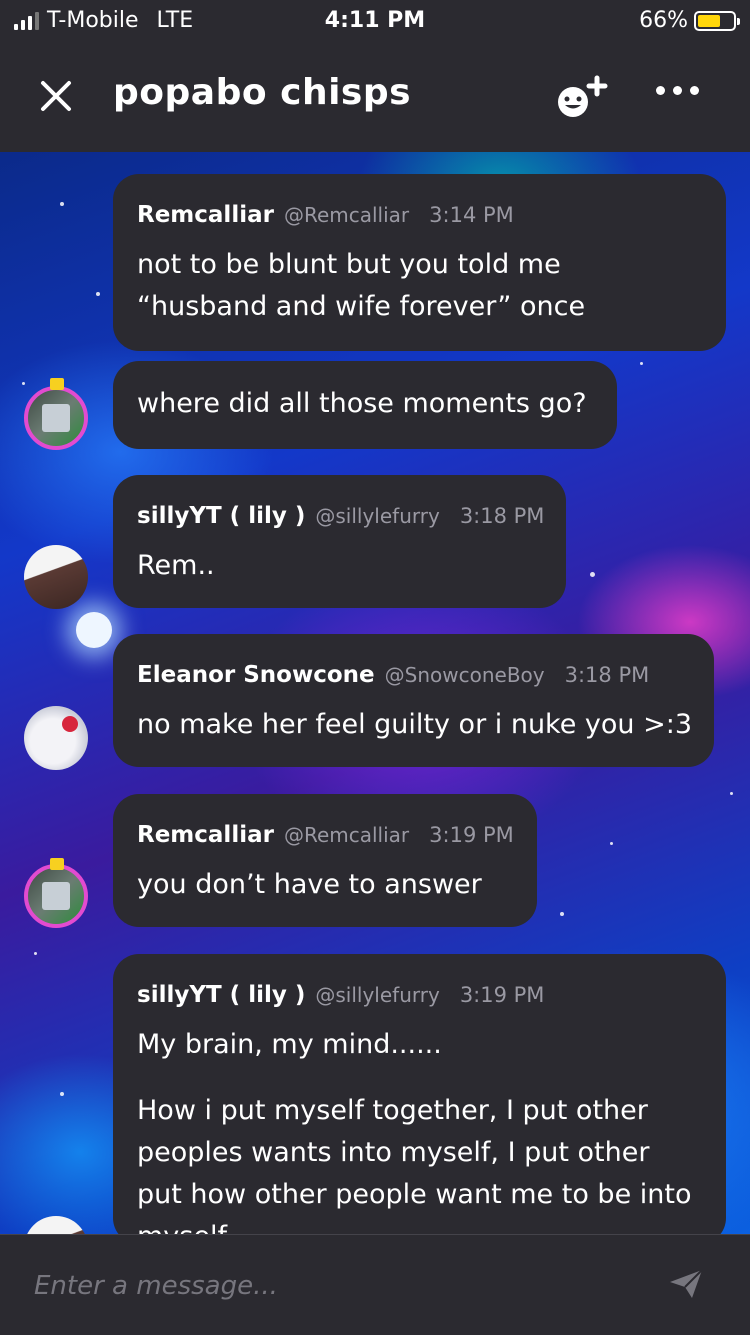 The height and width of the screenshot is (1335, 750). I want to click on message-meta: Eleanor Snowcone @SnowconeBoy 3:18 PM, so click(393, 675).